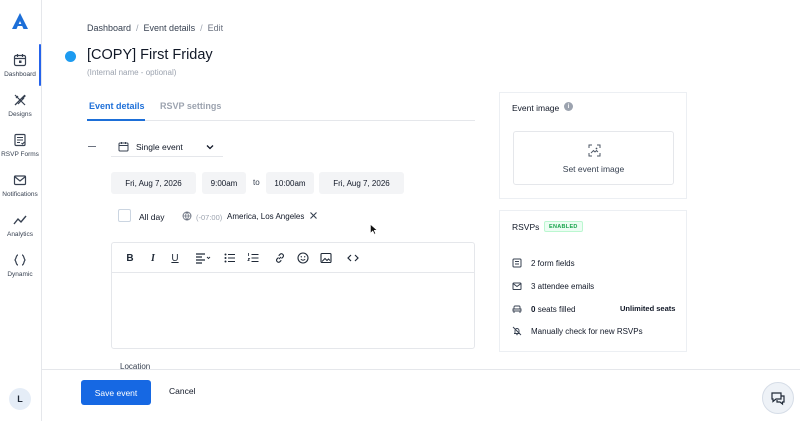  I want to click on sidebar-item-rsvp-forms: RSVP Forms, so click(20, 145).